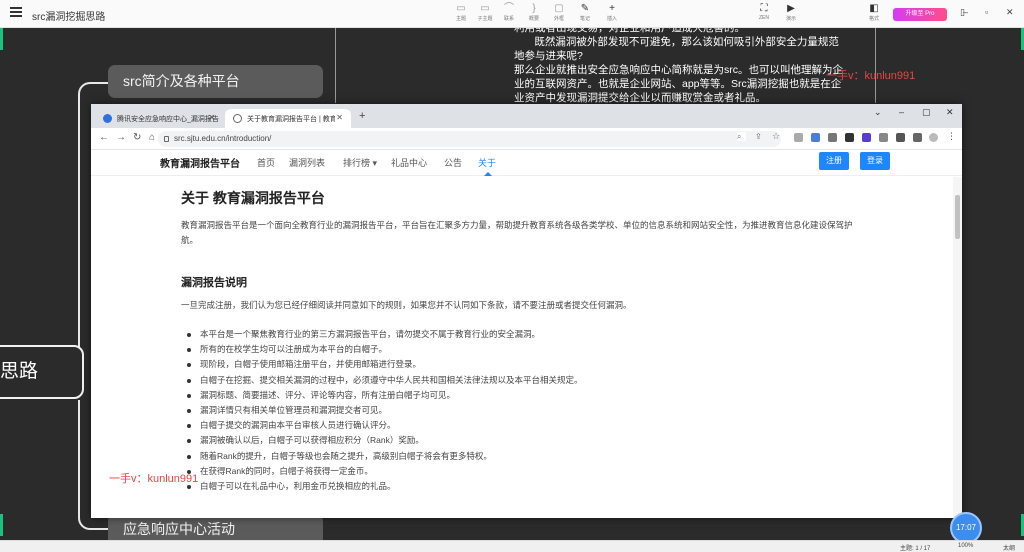  I want to click on toolbar-outline-button: ▢ 外框, so click(559, 12).